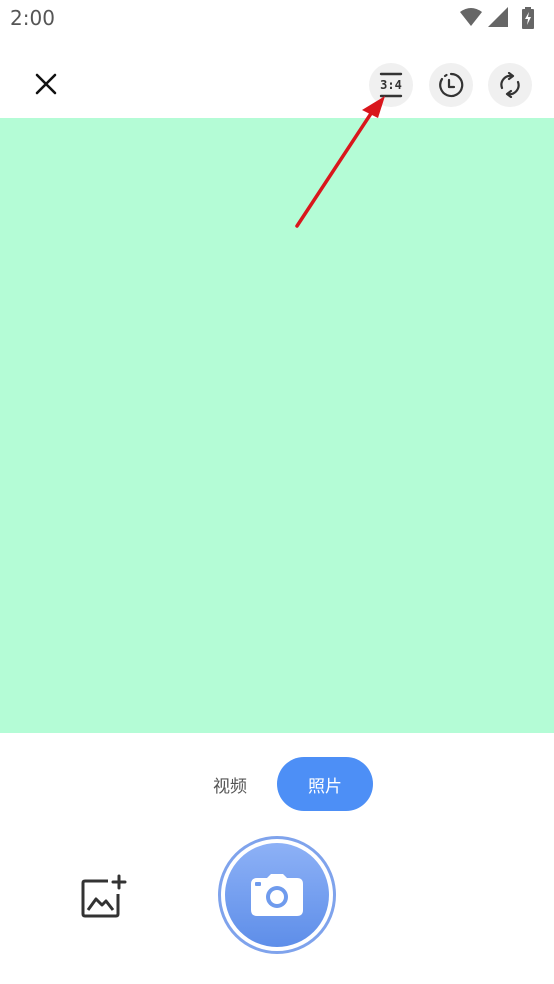  I want to click on status-icons, so click(500, 18).